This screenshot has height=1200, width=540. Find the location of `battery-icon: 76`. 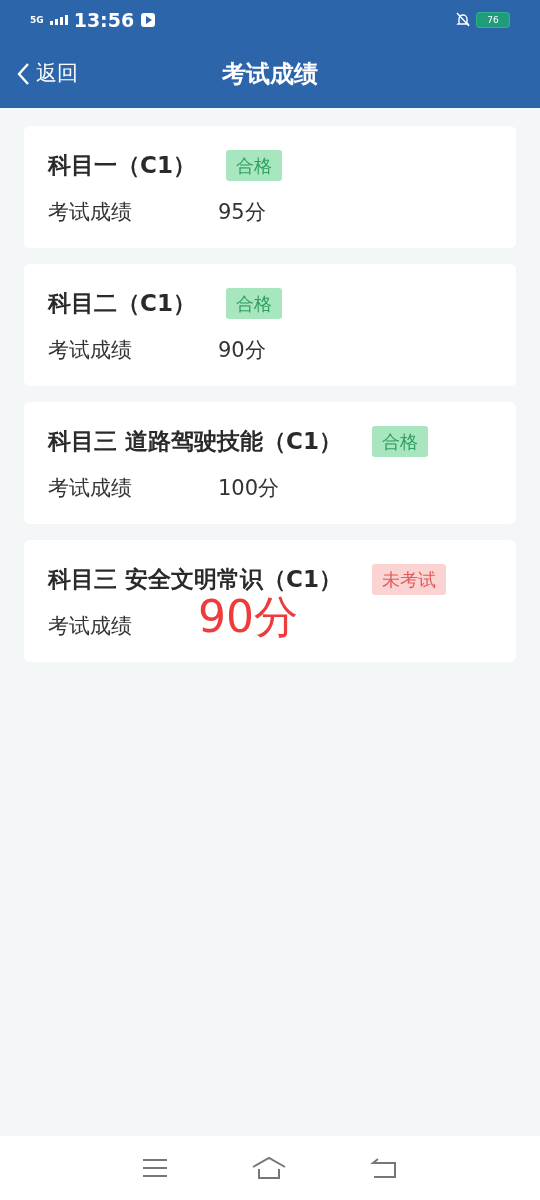

battery-icon: 76 is located at coordinates (493, 20).